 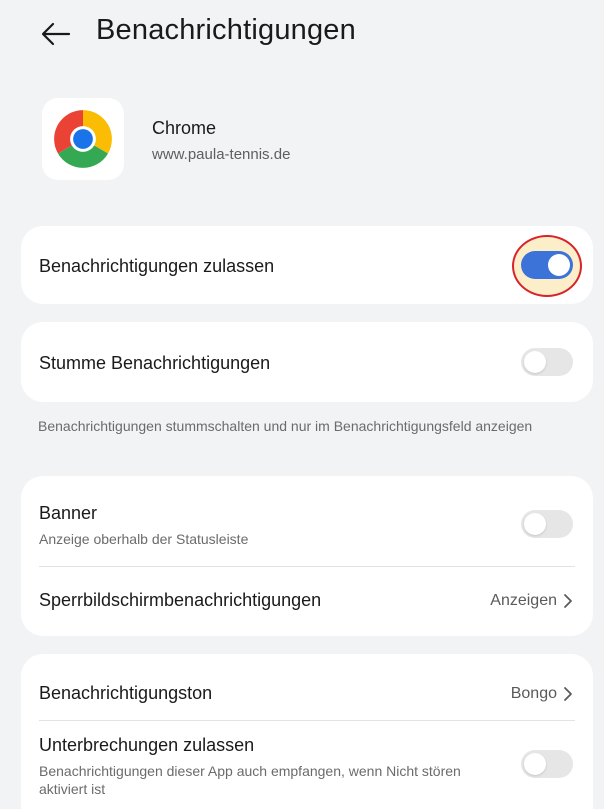 I want to click on allow-notifications-card: Benachrichtigungen zulassen, so click(x=307, y=265).